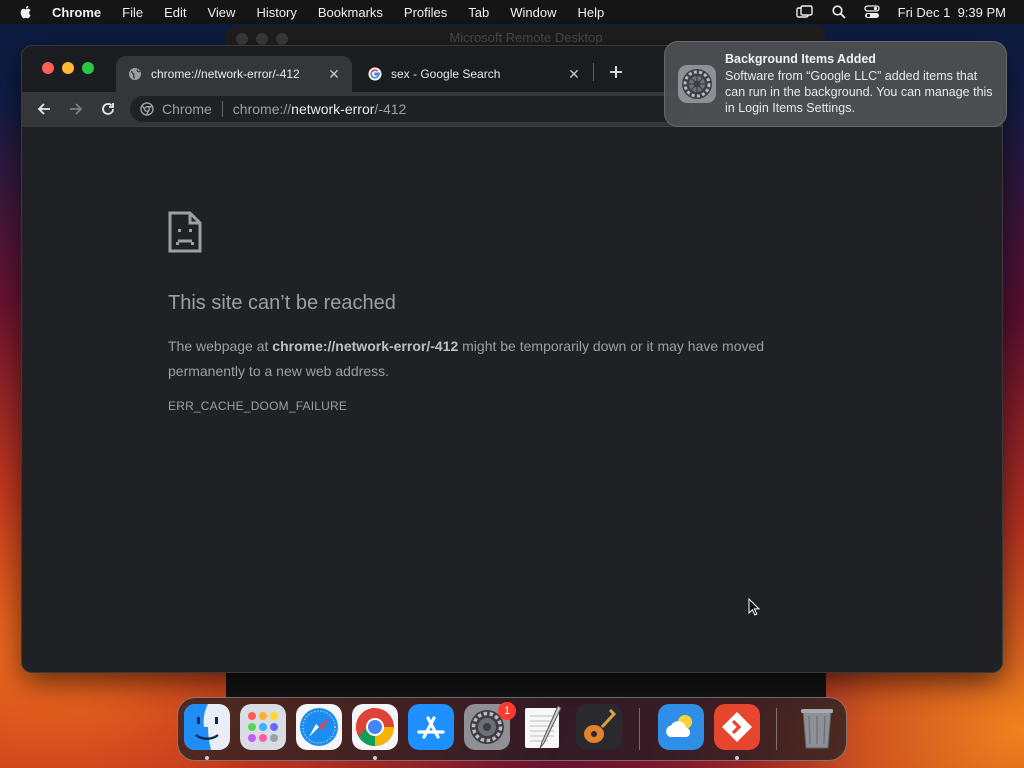 The image size is (1024, 768). I want to click on finder-running-indicator, so click(207, 758).